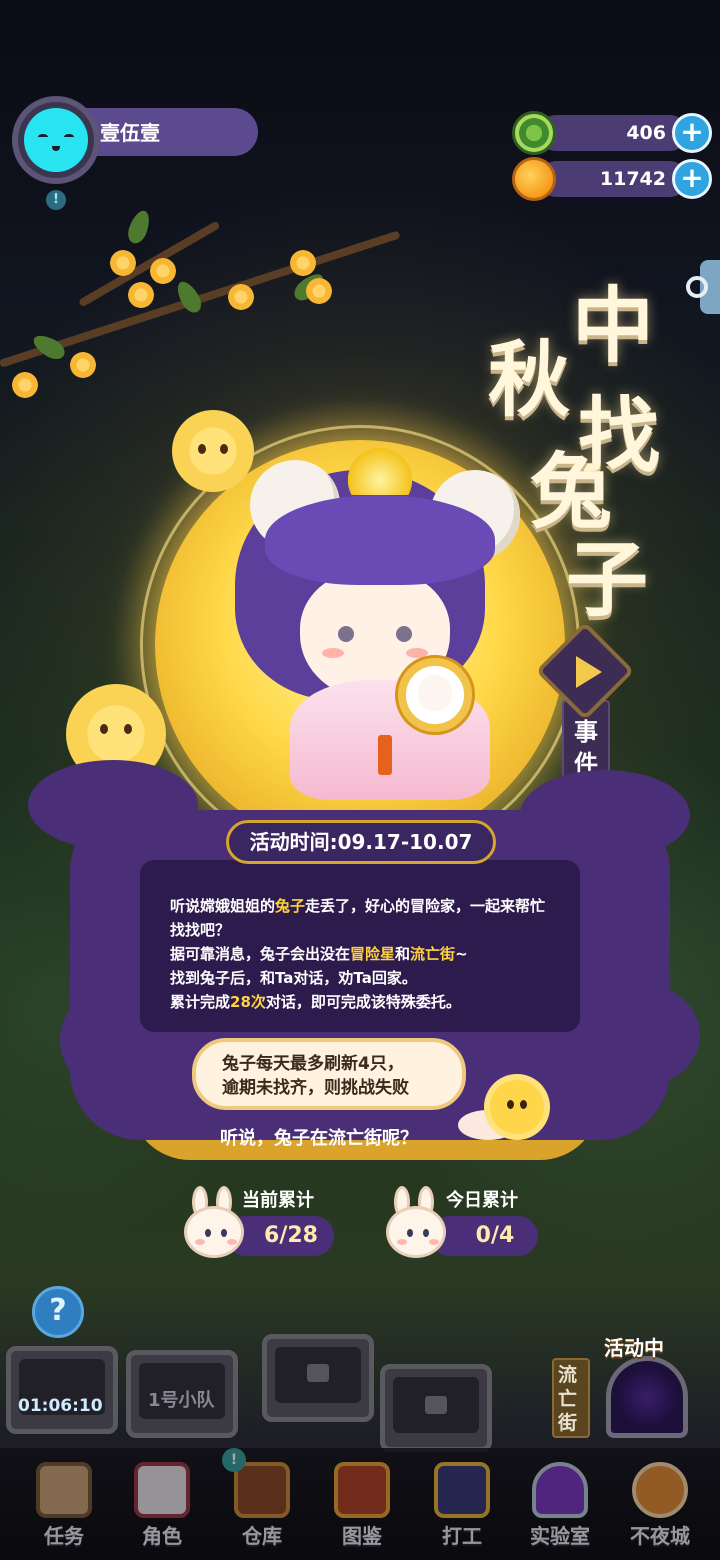  Describe the element at coordinates (462, 1490) in the screenshot. I see `work-screen-icon` at that location.